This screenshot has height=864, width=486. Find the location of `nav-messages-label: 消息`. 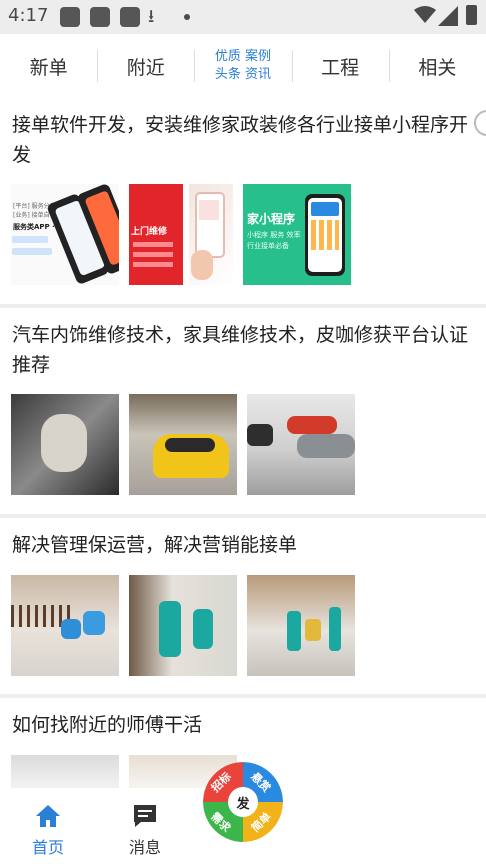

nav-messages-label: 消息 is located at coordinates (144, 847).